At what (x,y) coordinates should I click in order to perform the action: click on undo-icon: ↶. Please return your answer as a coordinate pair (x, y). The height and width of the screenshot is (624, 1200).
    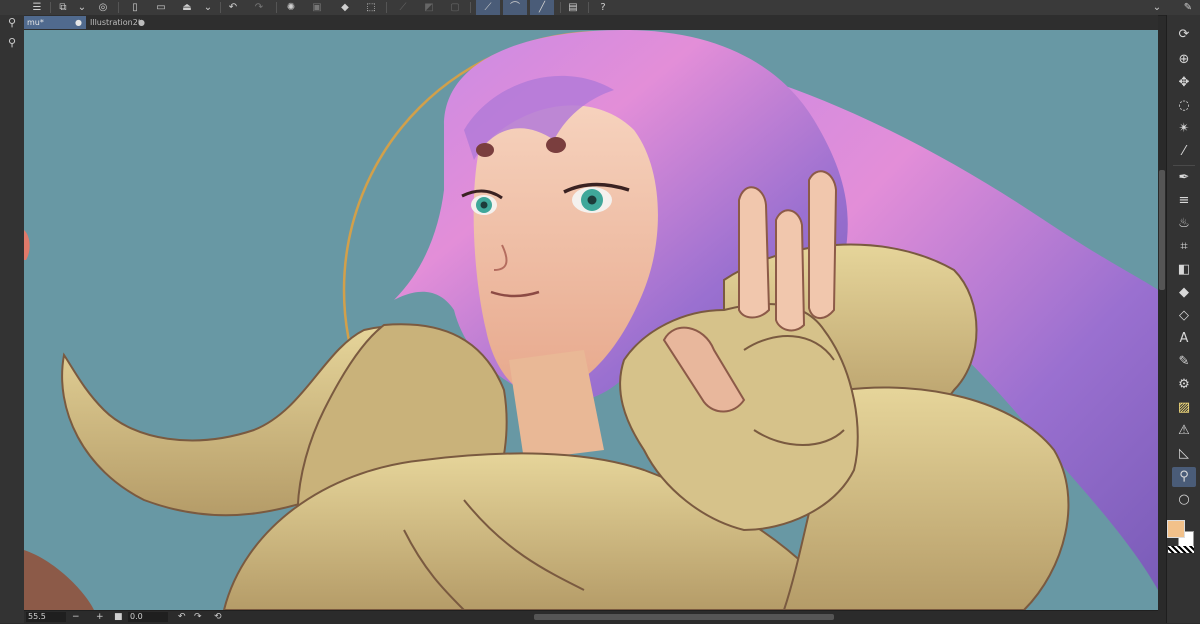
    Looking at the image, I should click on (233, 7).